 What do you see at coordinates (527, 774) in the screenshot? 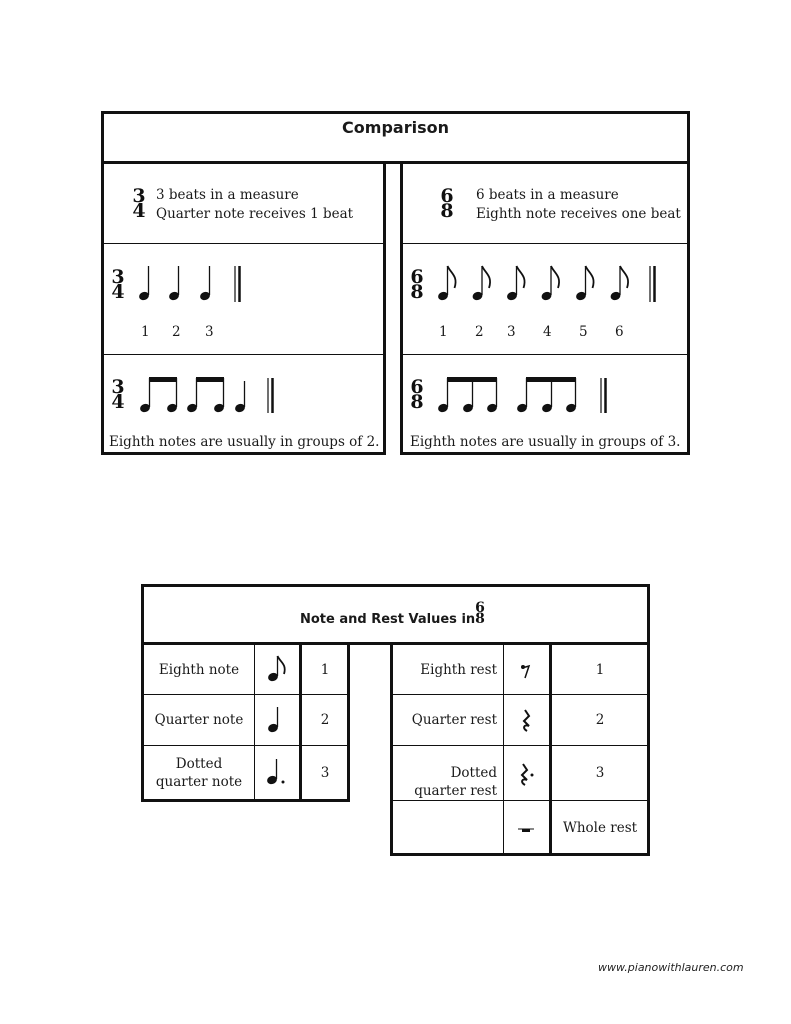
I see `dotted-quarter-rest-icon` at bounding box center [527, 774].